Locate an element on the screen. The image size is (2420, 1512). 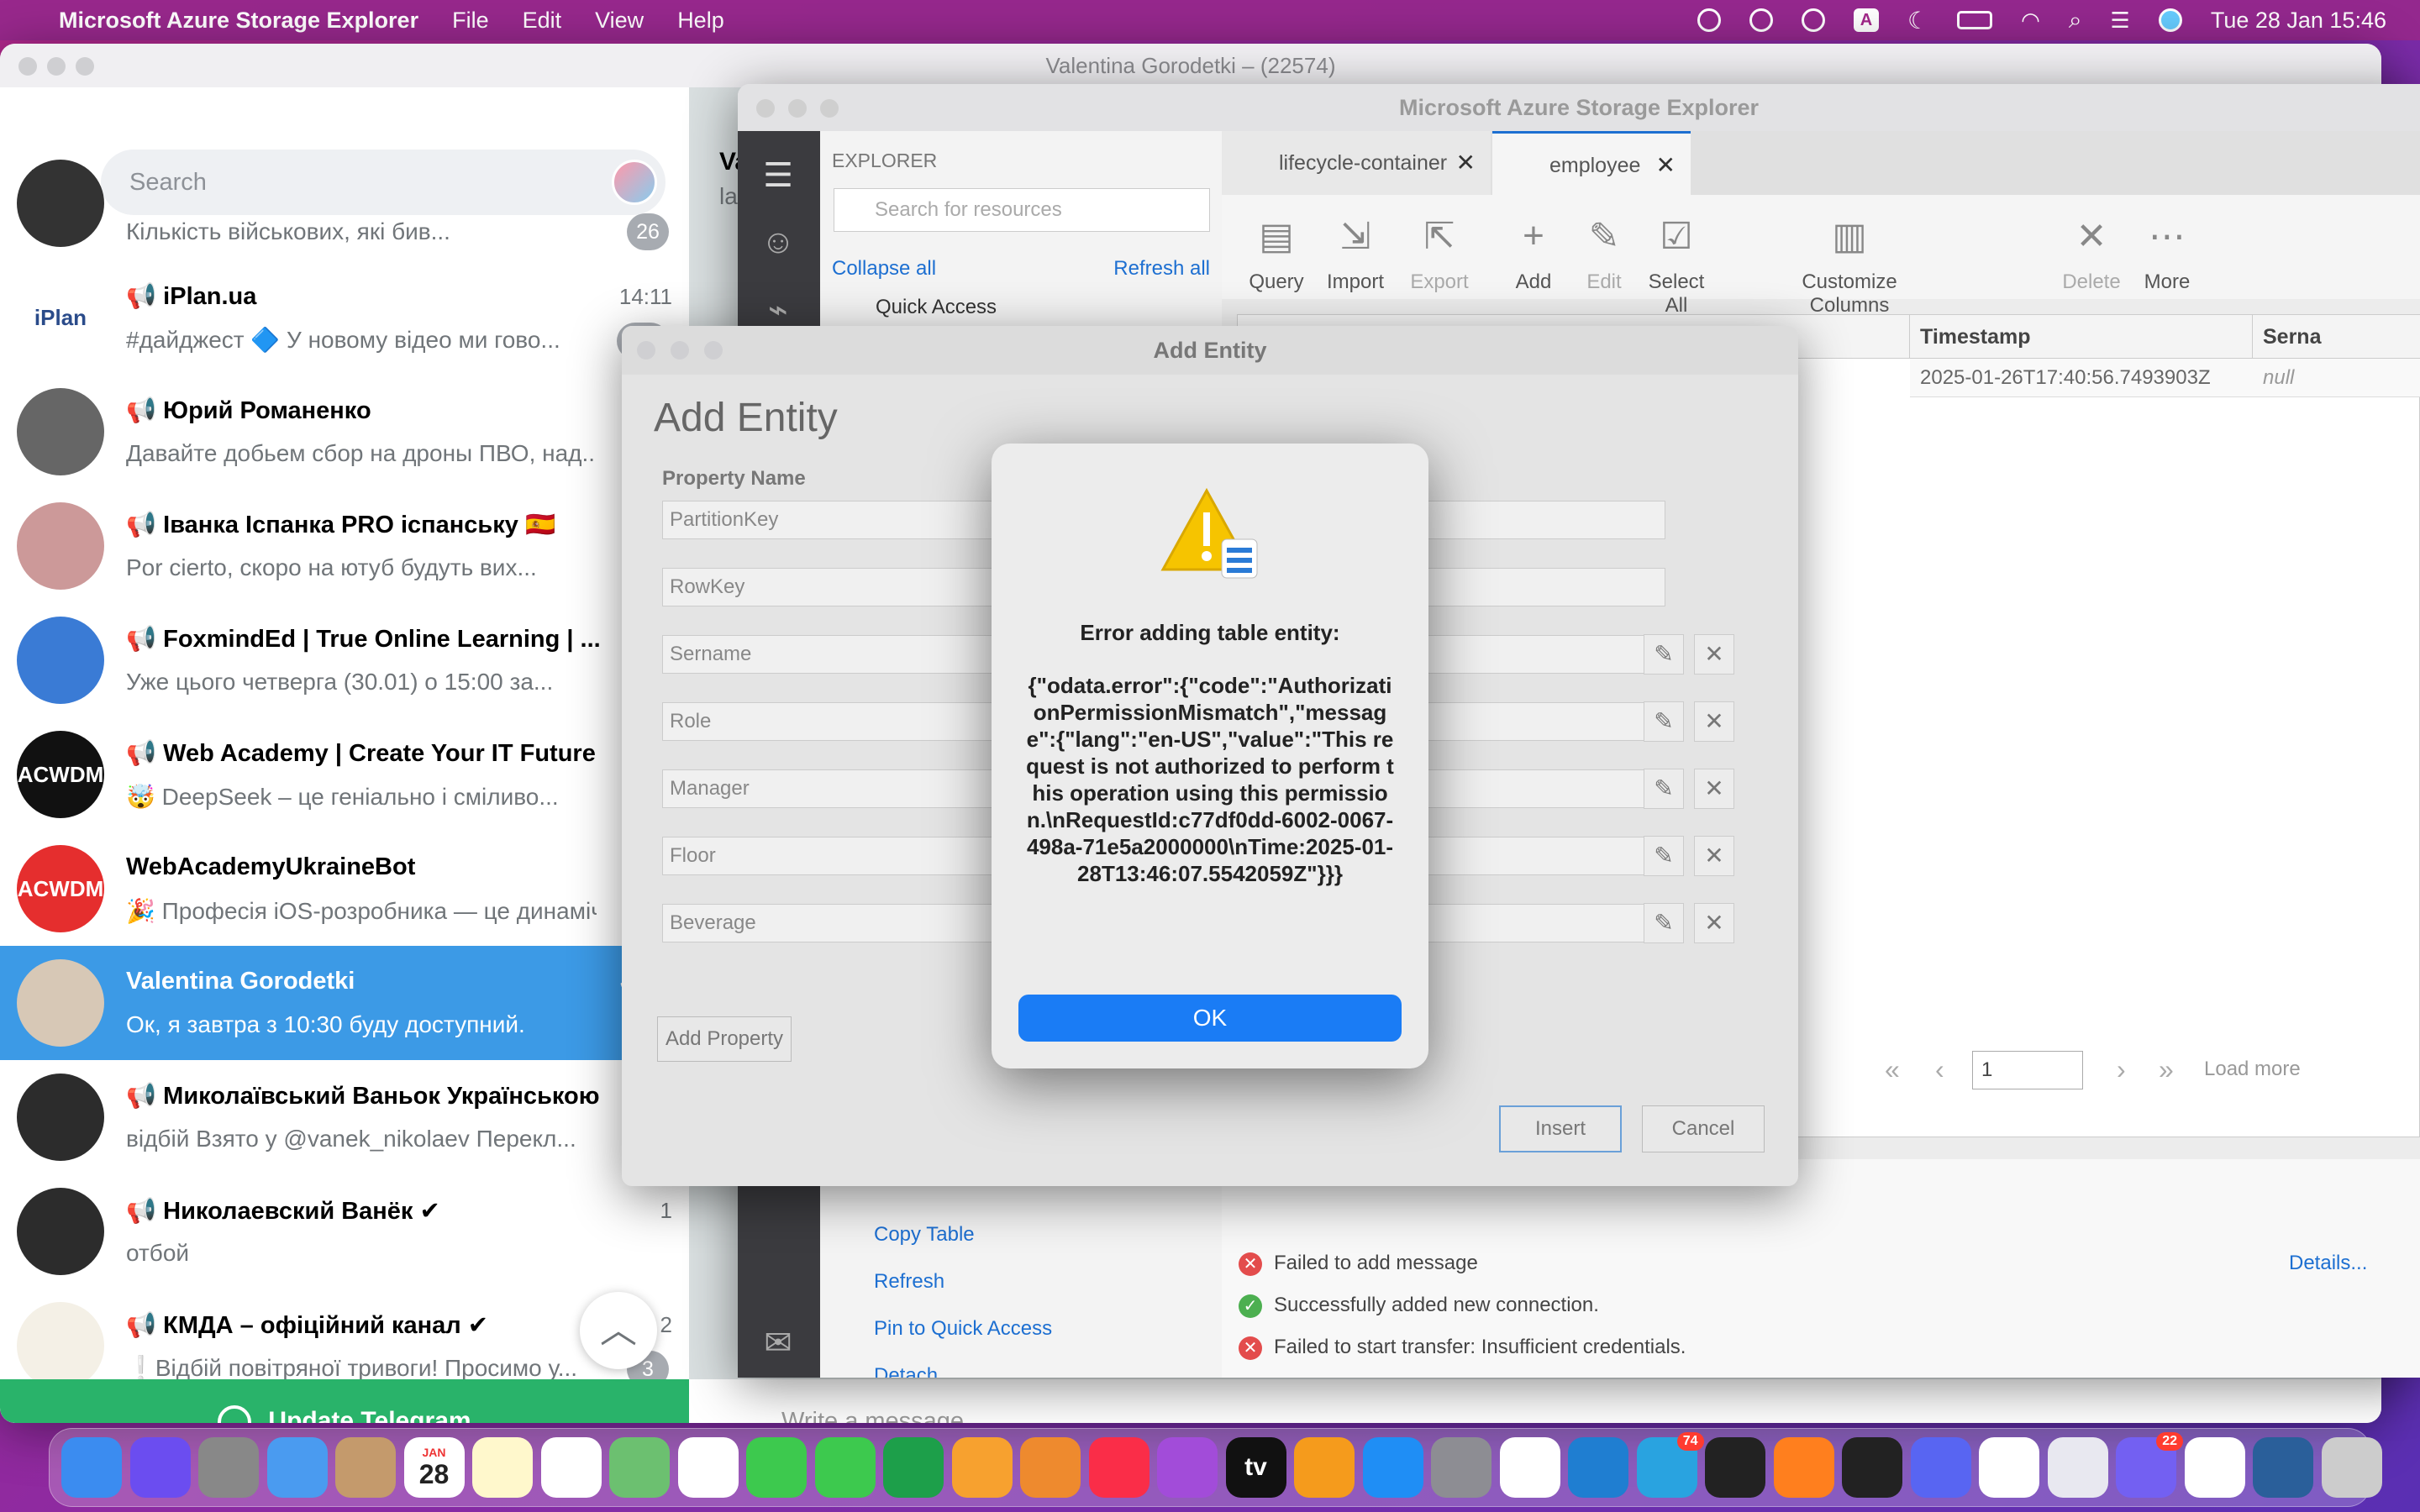
pin-quick-access-action: Pin to Quick Access is located at coordinates (963, 1329).